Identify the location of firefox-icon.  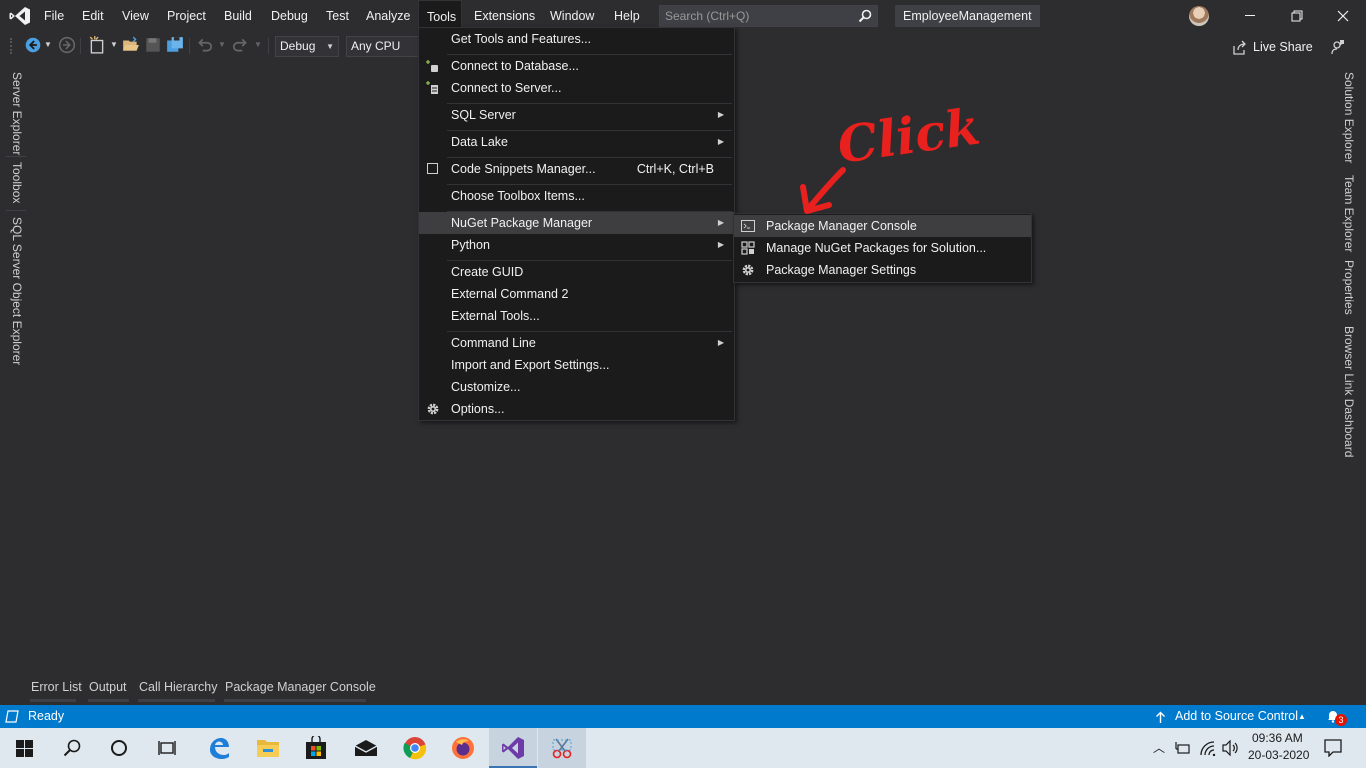
(463, 748).